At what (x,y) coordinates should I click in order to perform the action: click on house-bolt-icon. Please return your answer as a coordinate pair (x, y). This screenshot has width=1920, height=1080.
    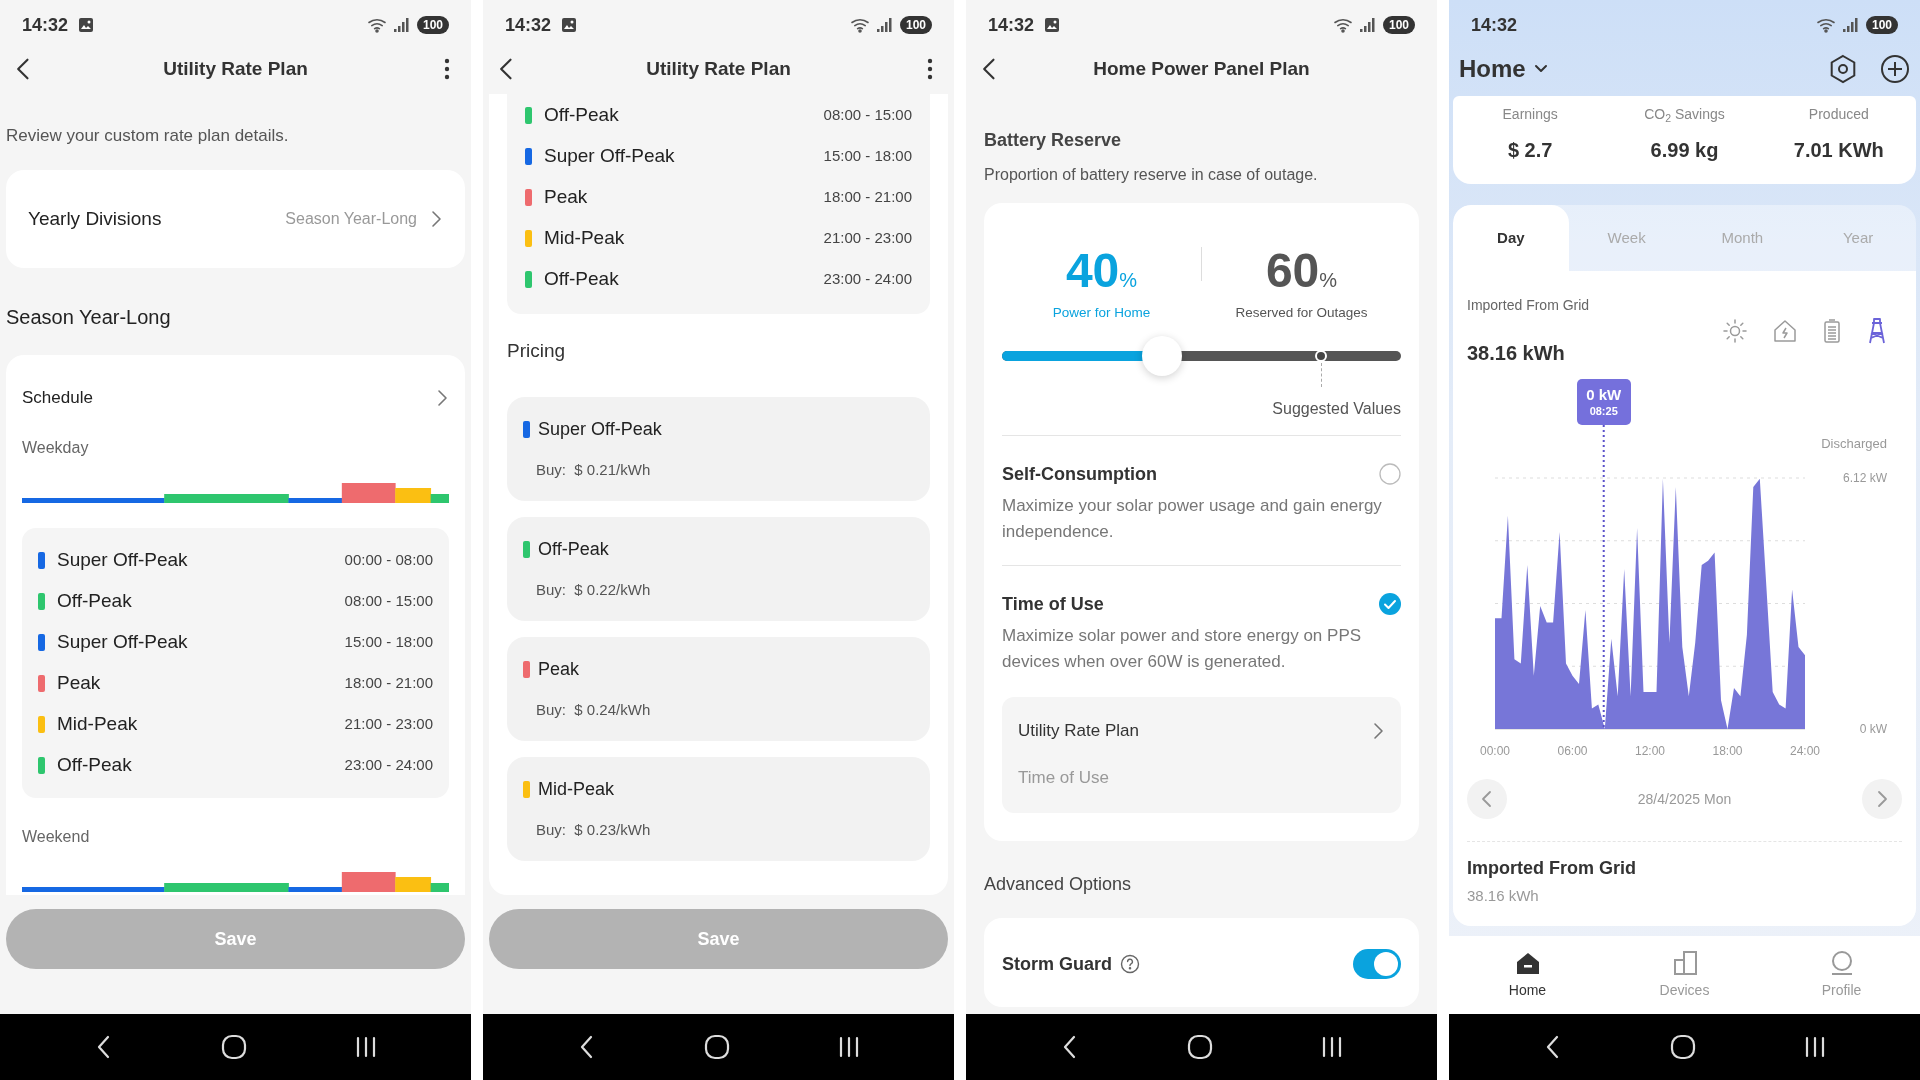
    Looking at the image, I should click on (1785, 331).